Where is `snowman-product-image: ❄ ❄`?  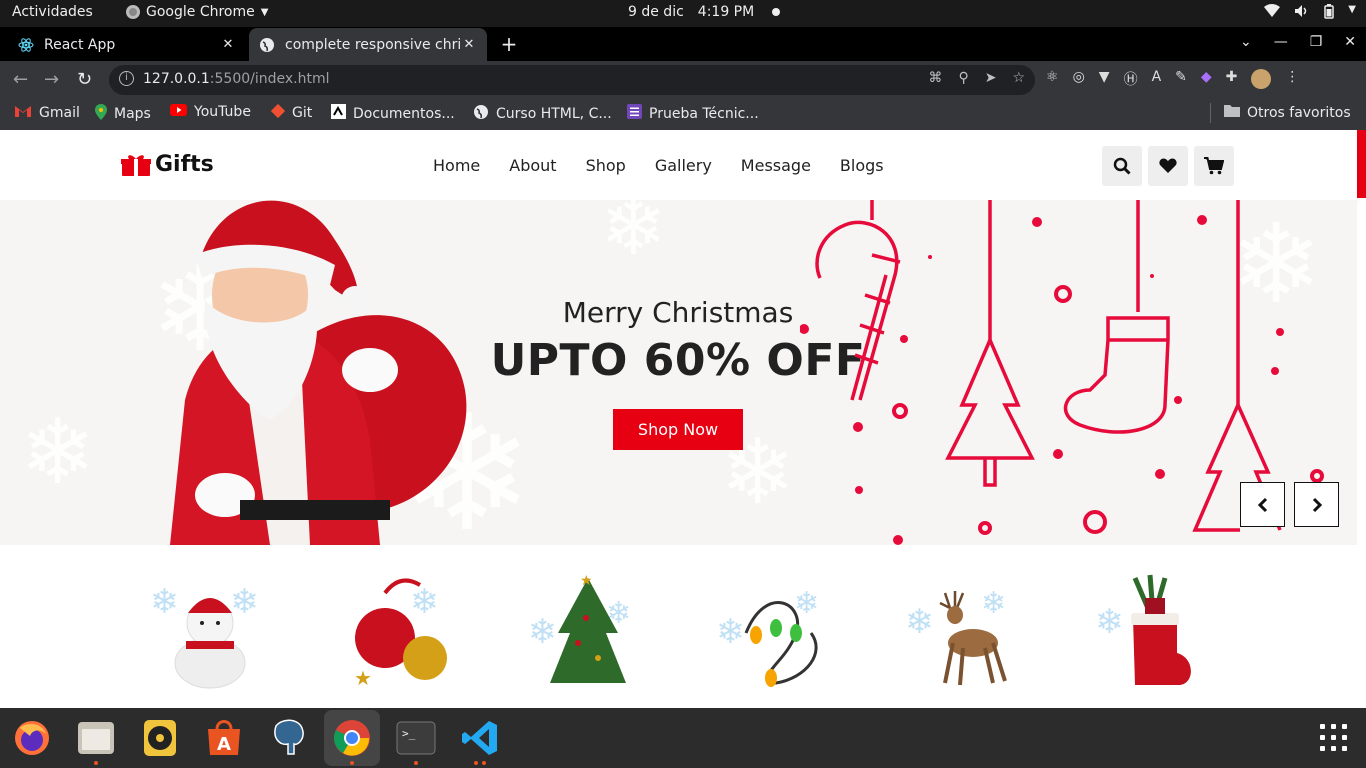 snowman-product-image: ❄ ❄ is located at coordinates (210, 633).